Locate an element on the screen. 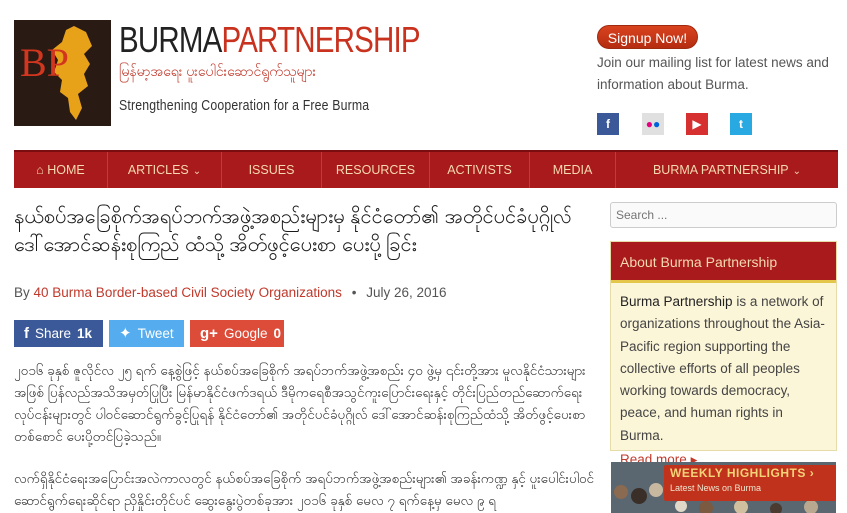 The width and height of the screenshot is (847, 513). google-share-label: Google is located at coordinates (245, 333).